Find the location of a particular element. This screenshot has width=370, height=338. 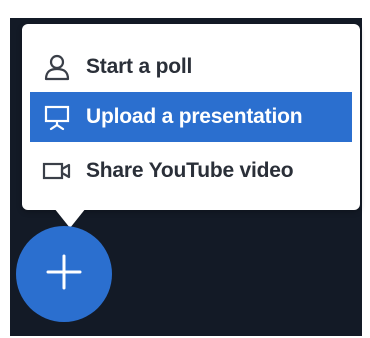

menu-item-label: Start a poll is located at coordinates (139, 66).